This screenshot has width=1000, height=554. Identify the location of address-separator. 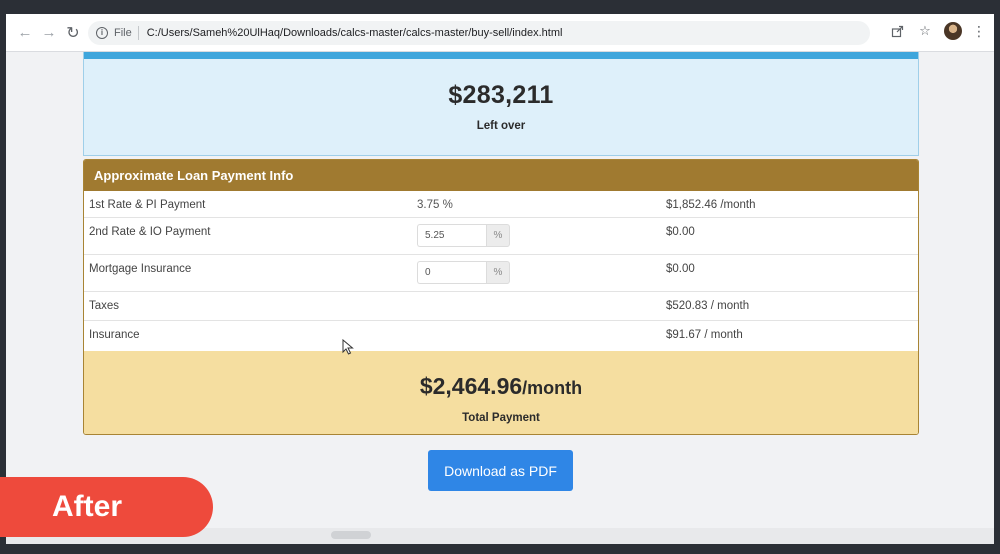
(138, 33).